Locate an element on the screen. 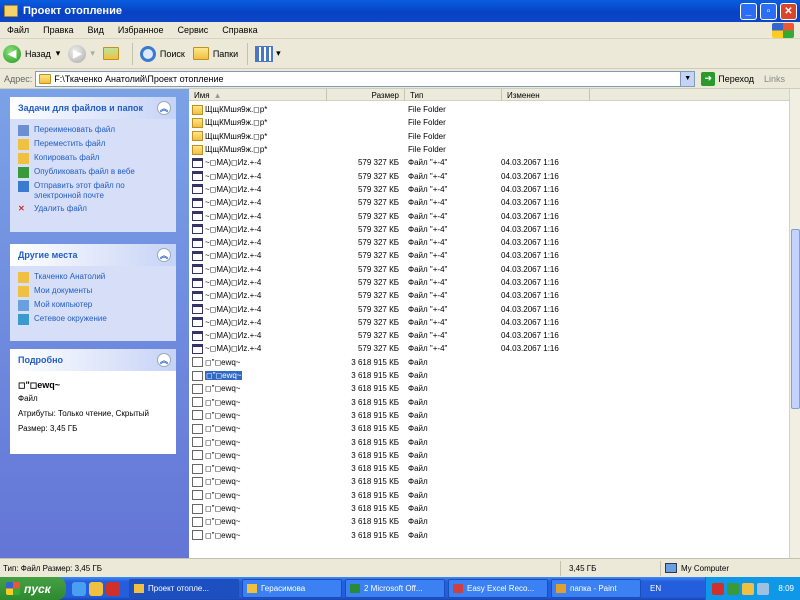  title-bar: Проект отопление _ ▫ ✕ is located at coordinates (400, 11).